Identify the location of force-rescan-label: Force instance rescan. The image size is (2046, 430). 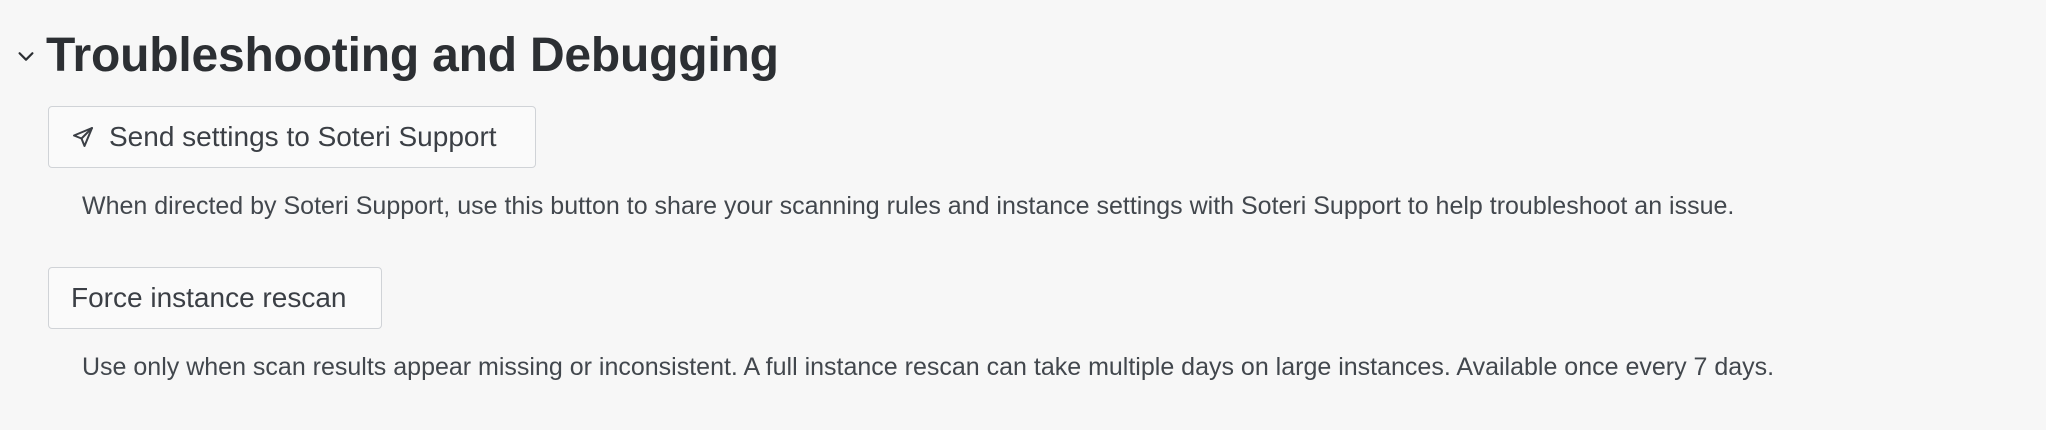
(209, 297).